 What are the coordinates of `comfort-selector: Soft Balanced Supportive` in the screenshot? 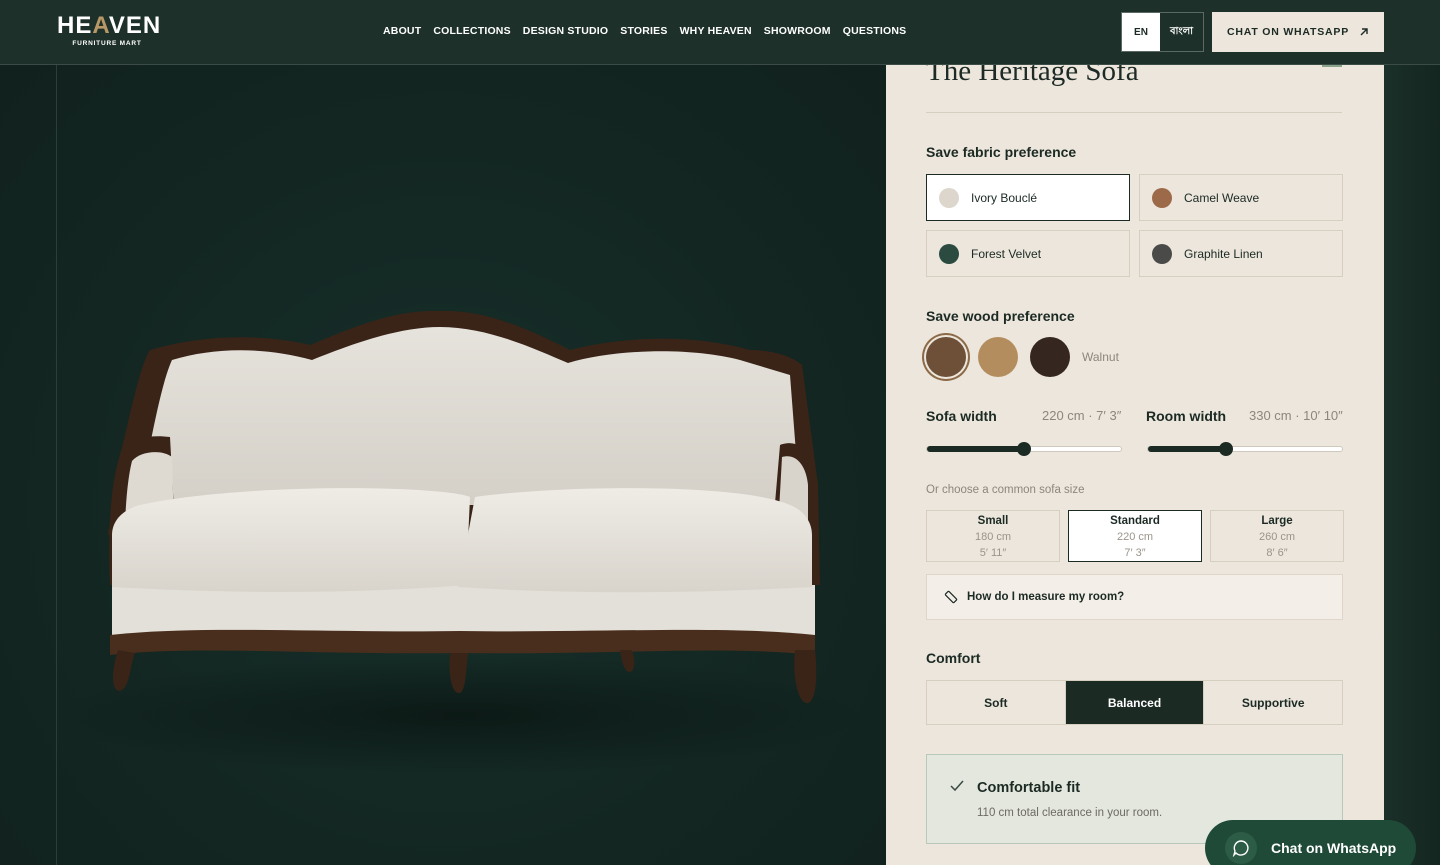 It's located at (1134, 702).